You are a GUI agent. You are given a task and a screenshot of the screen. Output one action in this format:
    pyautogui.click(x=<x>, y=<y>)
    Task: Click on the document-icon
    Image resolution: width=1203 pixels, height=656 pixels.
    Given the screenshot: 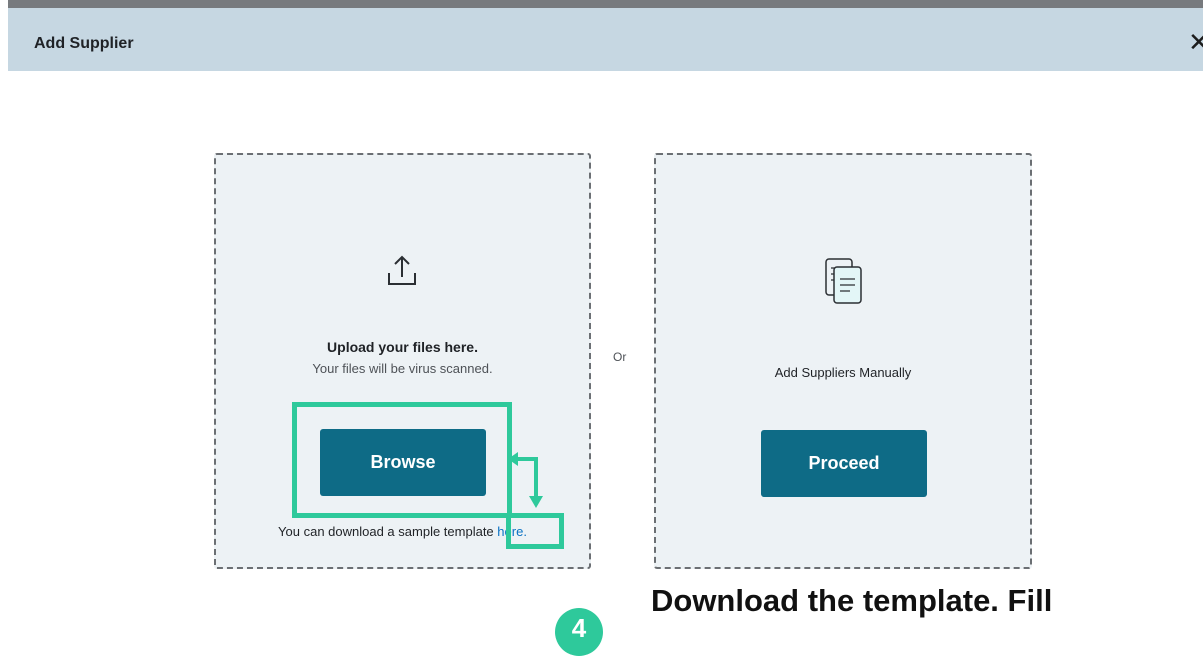 What is the action you would take?
    pyautogui.click(x=843, y=281)
    